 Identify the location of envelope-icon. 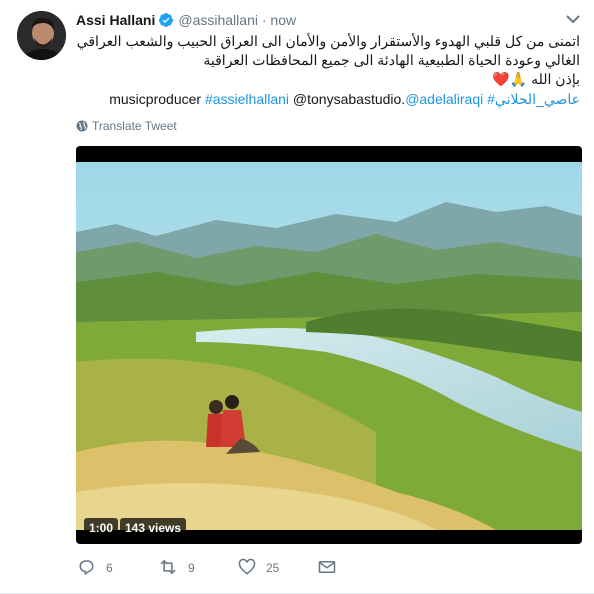
(327, 567).